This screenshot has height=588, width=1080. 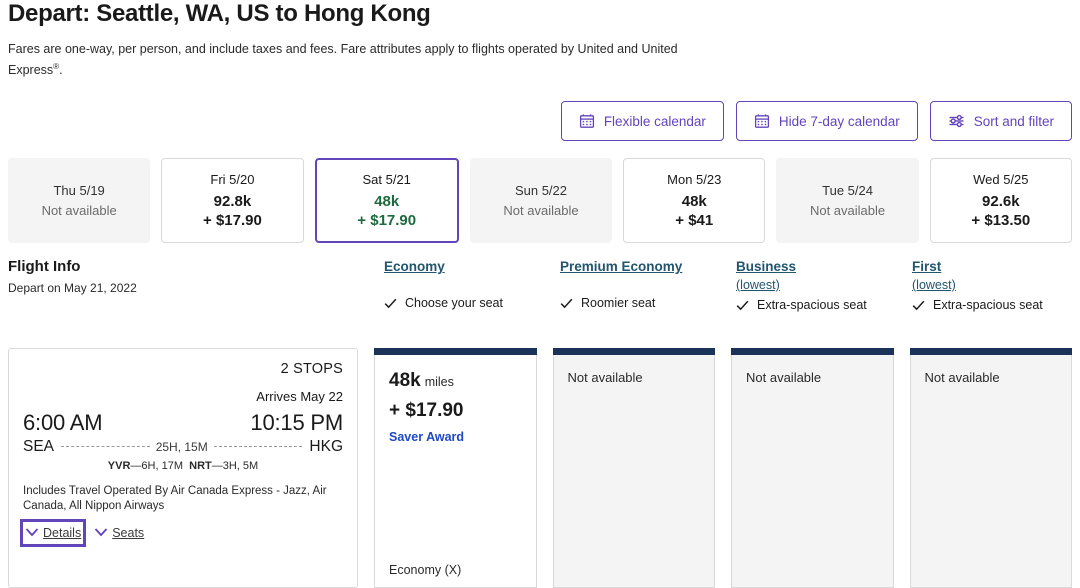 I want to click on fare-card-business: Not available, so click(x=812, y=468).